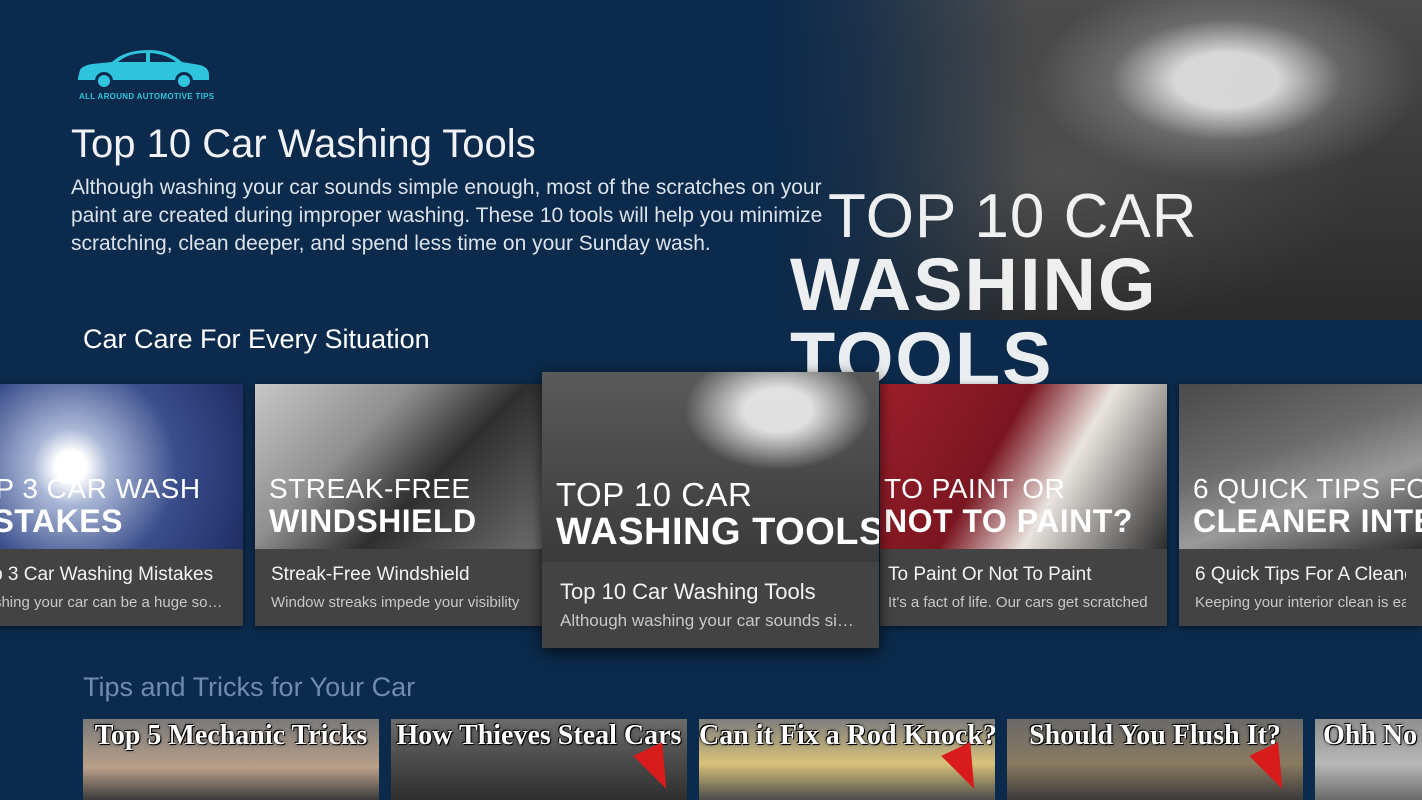  Describe the element at coordinates (710, 467) in the screenshot. I see `card-thumbnail: TOP 10 CAR WASHING TOOLS` at that location.